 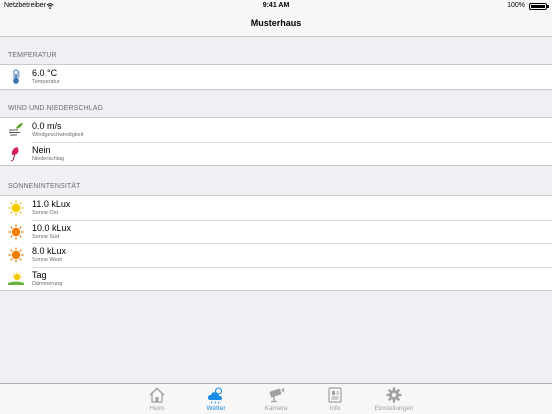 I want to click on list-item-twilight: Tag Dämmerung, so click(x=276, y=278).